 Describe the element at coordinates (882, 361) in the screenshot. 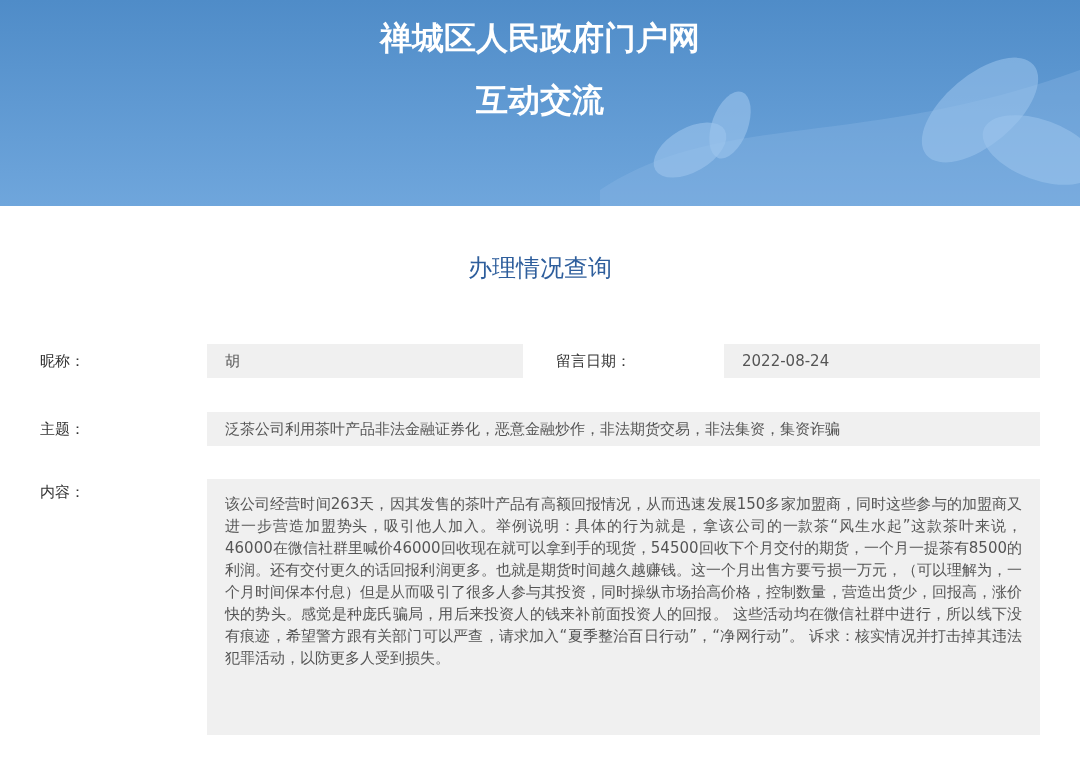

I see `field-value: 2022-08-24` at that location.